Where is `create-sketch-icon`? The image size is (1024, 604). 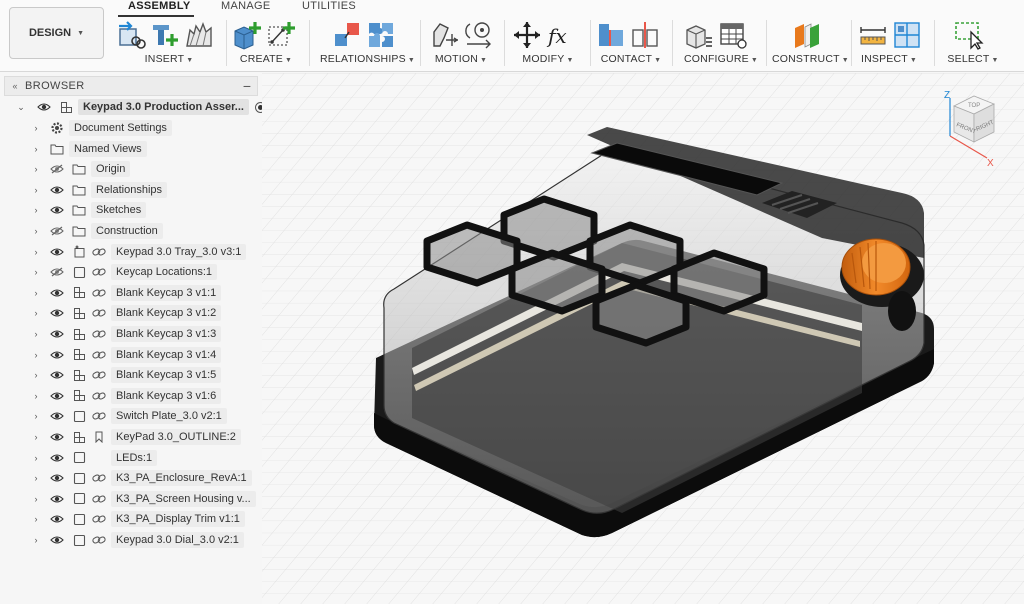 create-sketch-icon is located at coordinates (281, 35).